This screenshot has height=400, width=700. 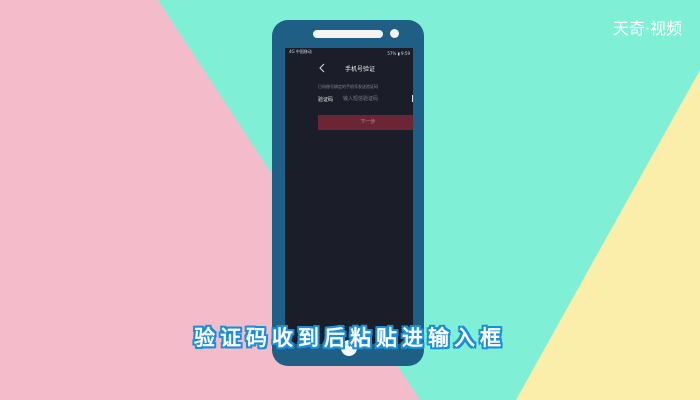 I want to click on status-carrier: 4G 中国移动, so click(x=300, y=51).